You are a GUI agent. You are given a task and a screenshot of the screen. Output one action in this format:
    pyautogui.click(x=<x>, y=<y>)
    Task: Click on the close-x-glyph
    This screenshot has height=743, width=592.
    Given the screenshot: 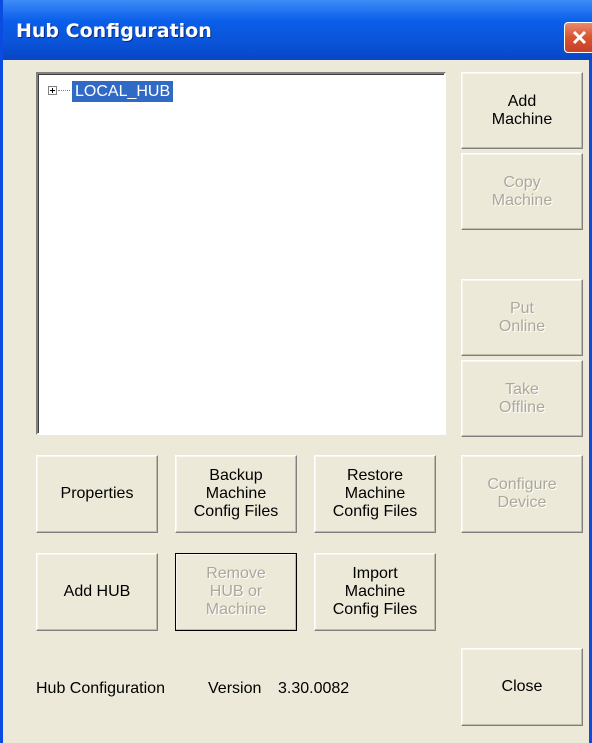 What is the action you would take?
    pyautogui.click(x=579, y=37)
    